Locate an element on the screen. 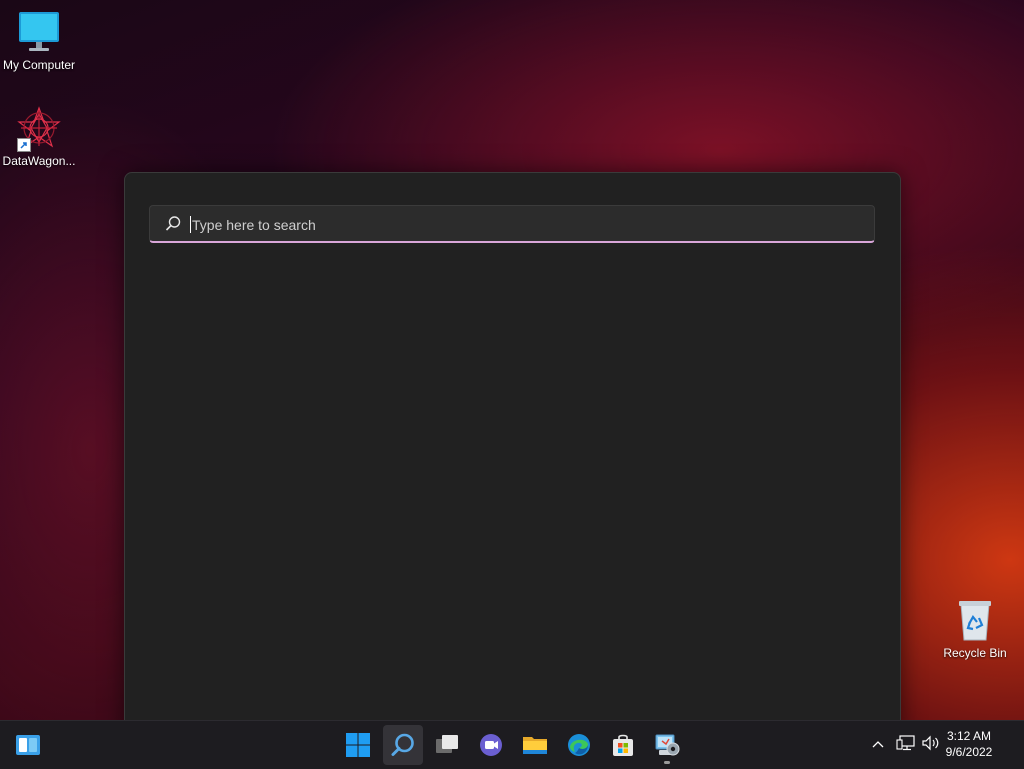  control-panel-icon is located at coordinates (667, 745).